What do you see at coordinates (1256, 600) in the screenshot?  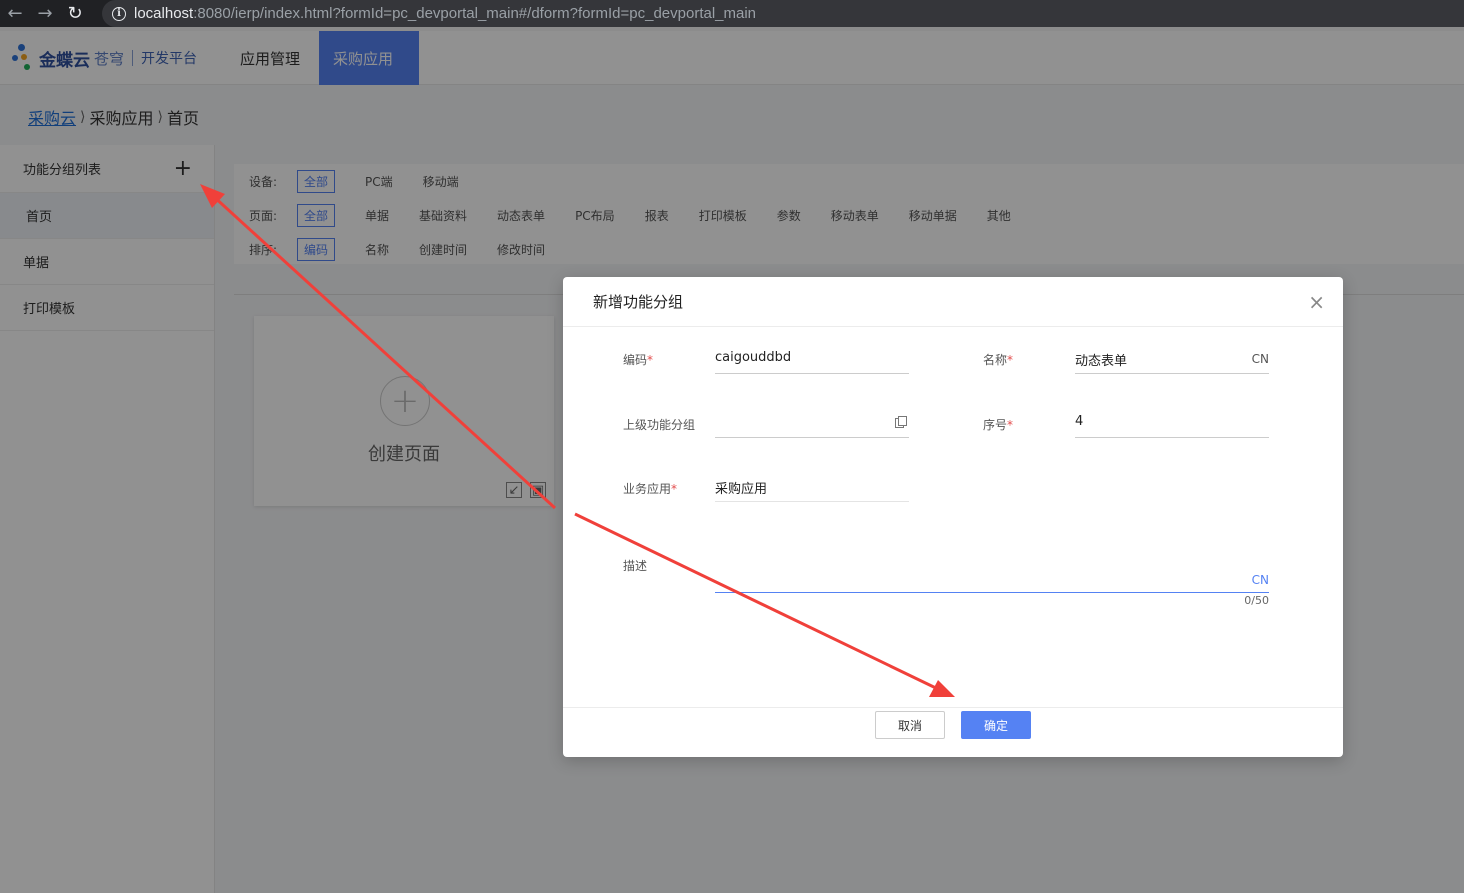 I see `char-counter: 0/50` at bounding box center [1256, 600].